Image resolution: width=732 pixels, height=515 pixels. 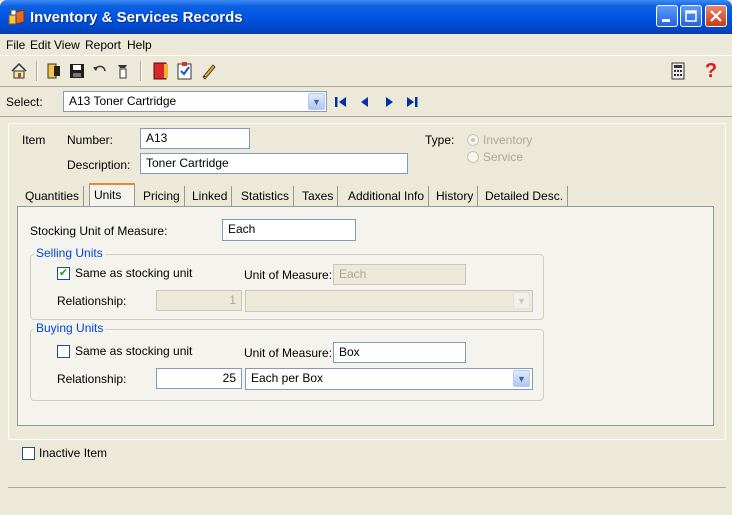 I want to click on inactive-item-checkbox: Inactive Item, so click(x=64, y=453).